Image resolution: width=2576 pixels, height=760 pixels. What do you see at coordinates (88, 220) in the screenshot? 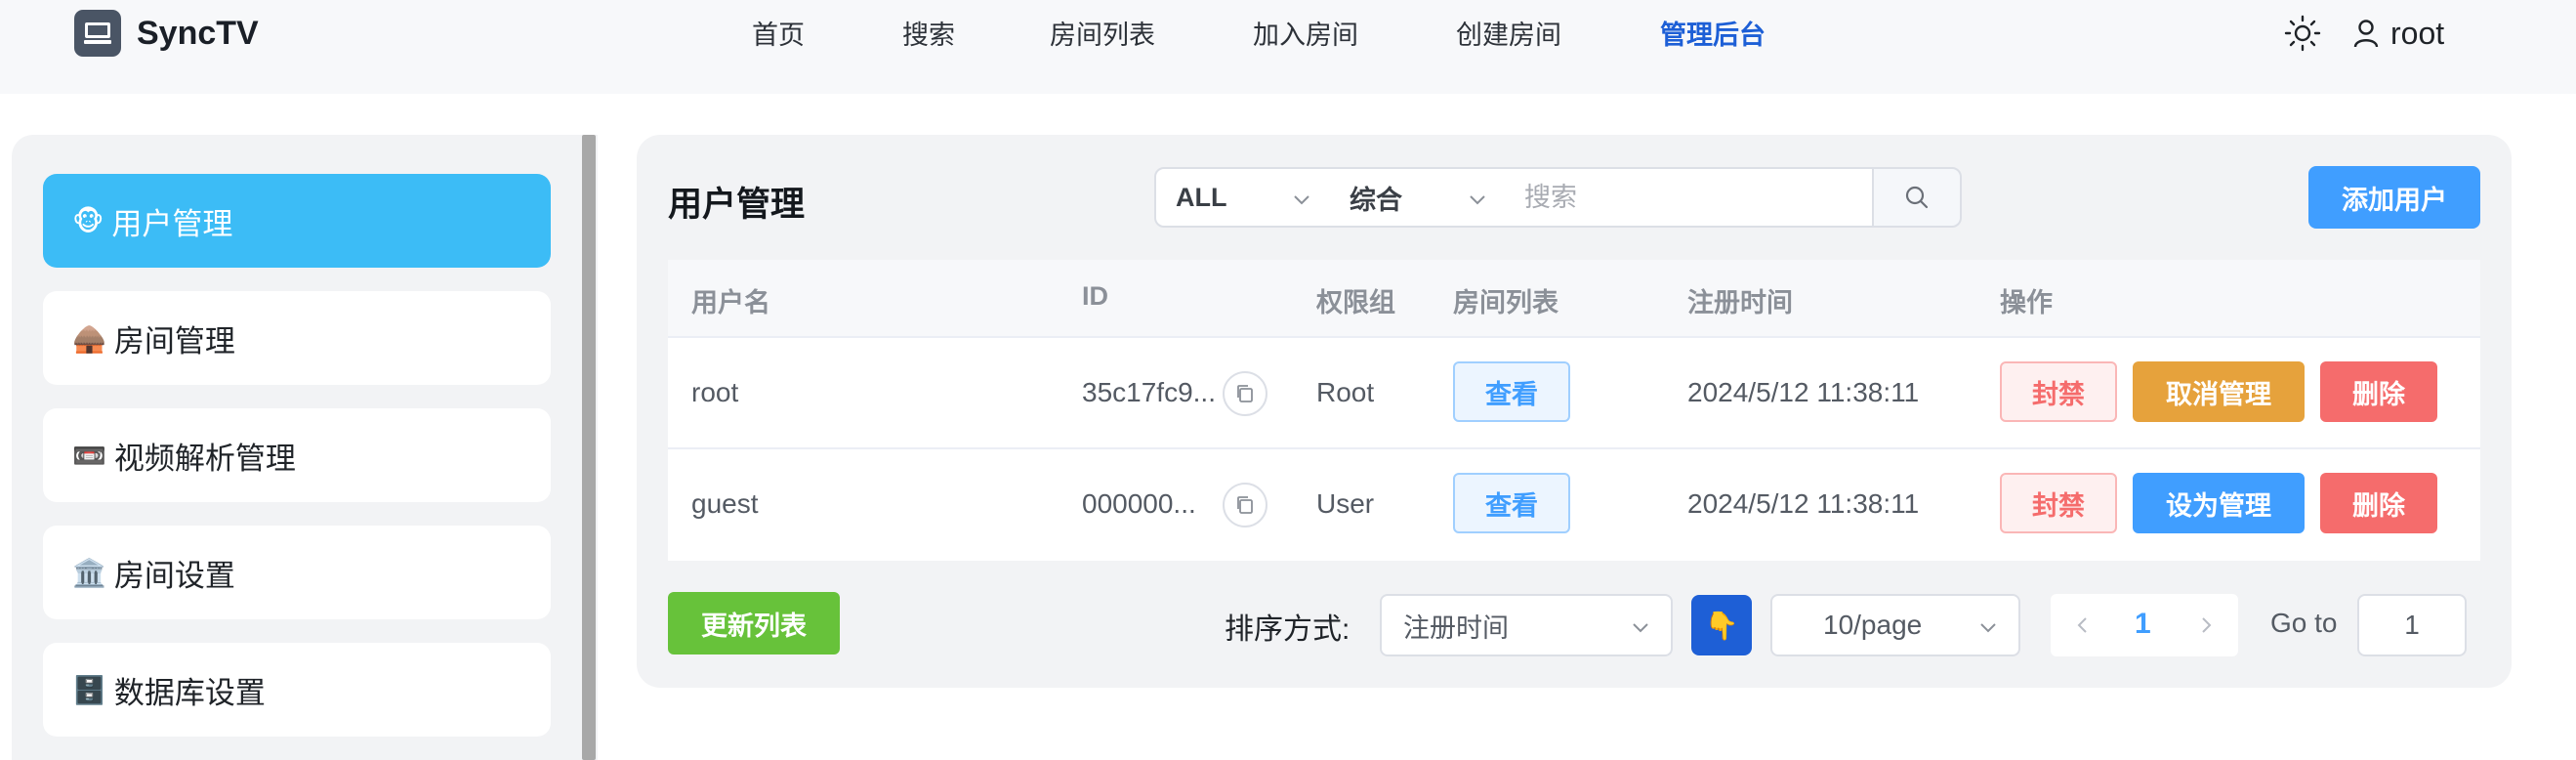
I see `monkey-icon: 🐵` at bounding box center [88, 220].